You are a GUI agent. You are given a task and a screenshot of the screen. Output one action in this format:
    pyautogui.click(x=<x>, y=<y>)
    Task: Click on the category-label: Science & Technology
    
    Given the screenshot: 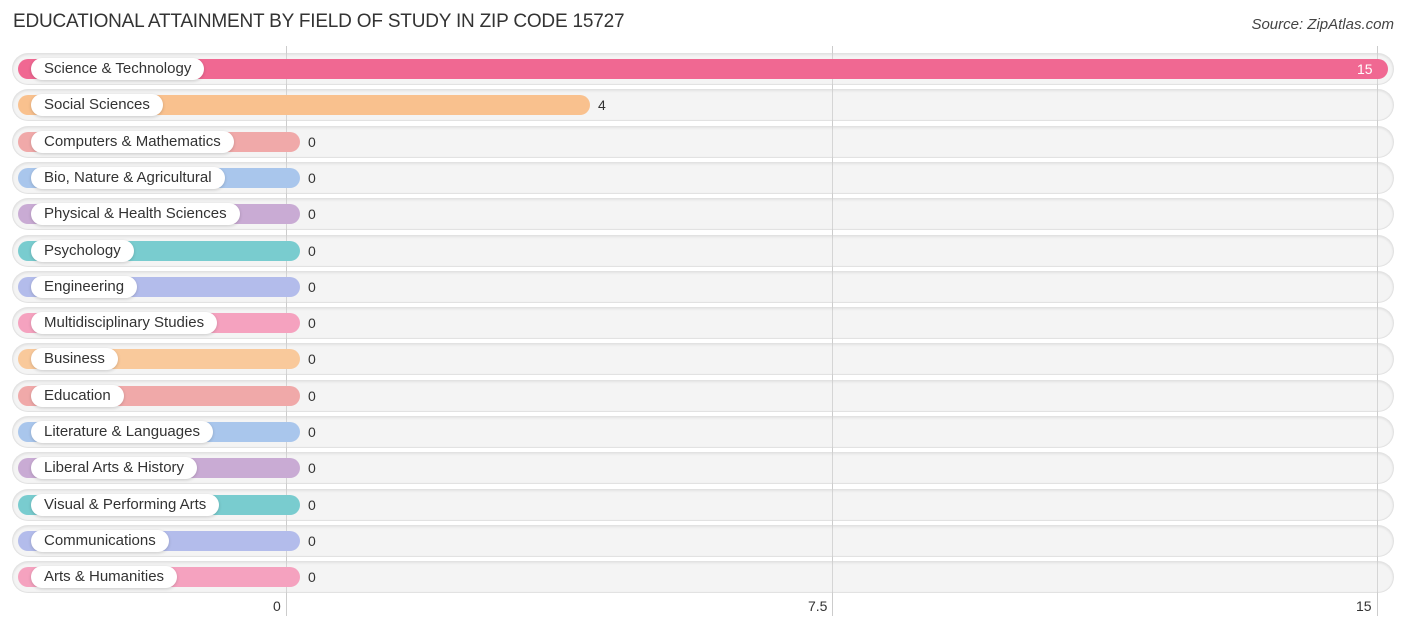 What is the action you would take?
    pyautogui.click(x=118, y=69)
    